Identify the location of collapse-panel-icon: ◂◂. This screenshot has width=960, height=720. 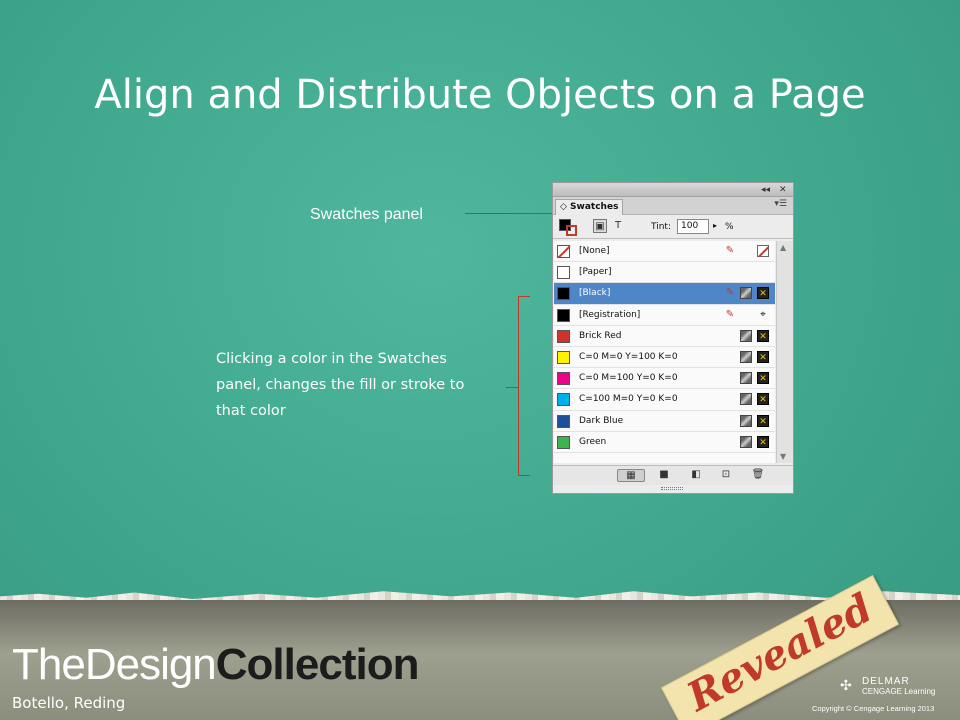
(765, 190).